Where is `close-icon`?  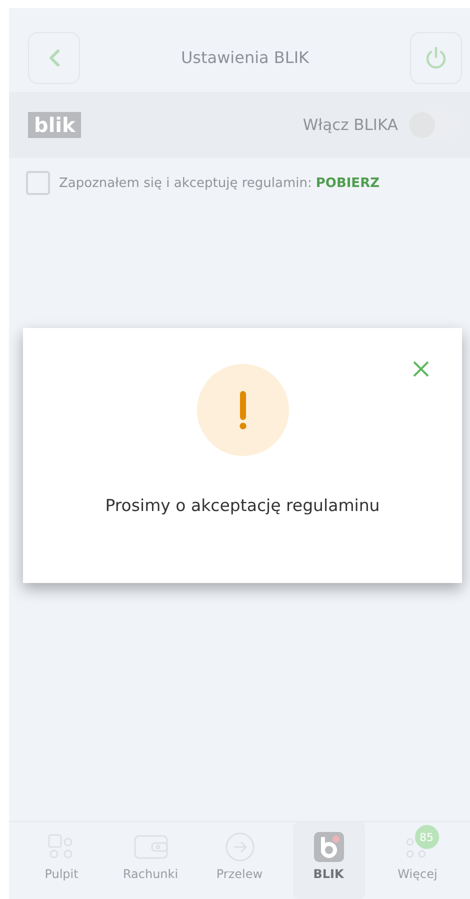
close-icon is located at coordinates (421, 369).